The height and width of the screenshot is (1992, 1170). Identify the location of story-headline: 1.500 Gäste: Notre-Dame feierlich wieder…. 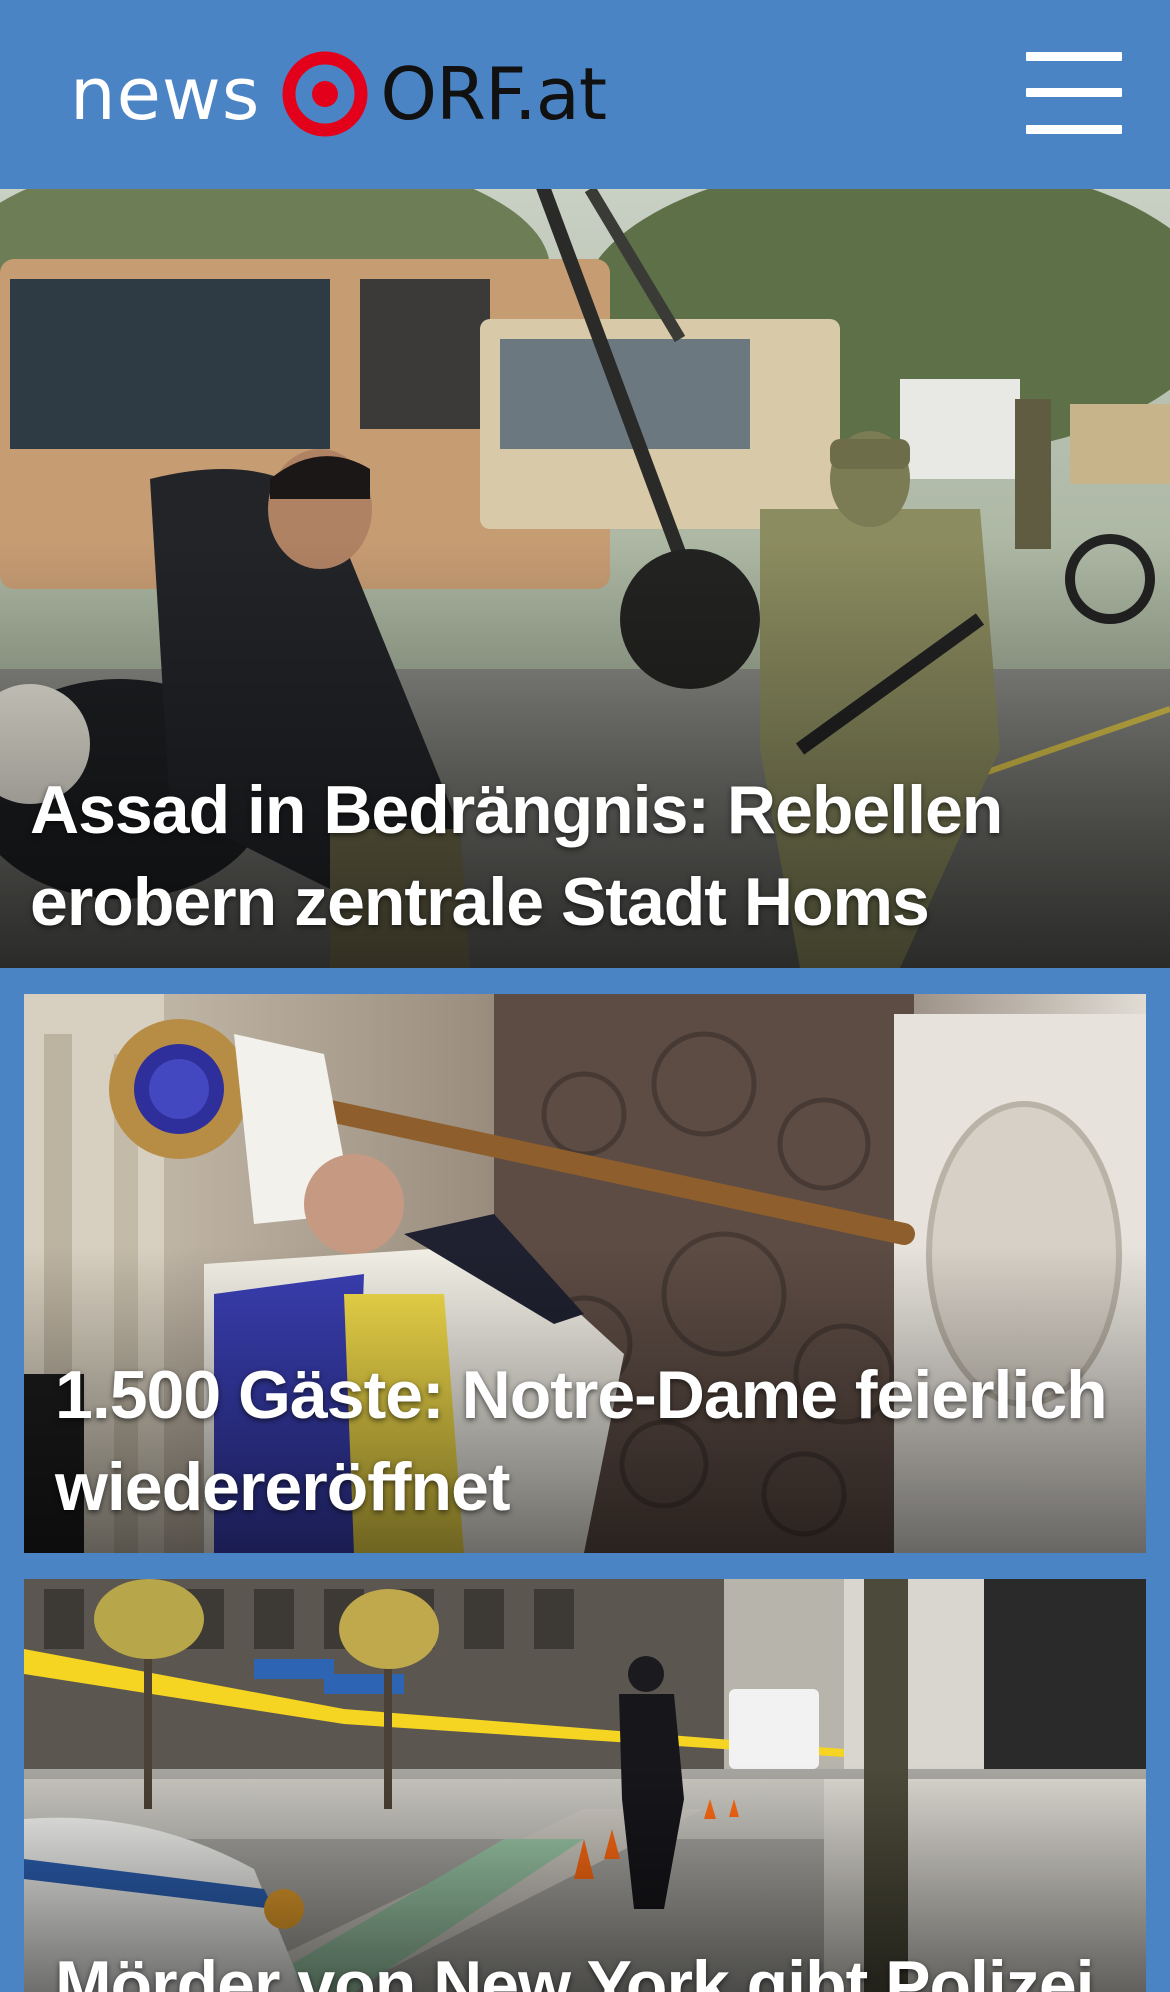
(590, 1441).